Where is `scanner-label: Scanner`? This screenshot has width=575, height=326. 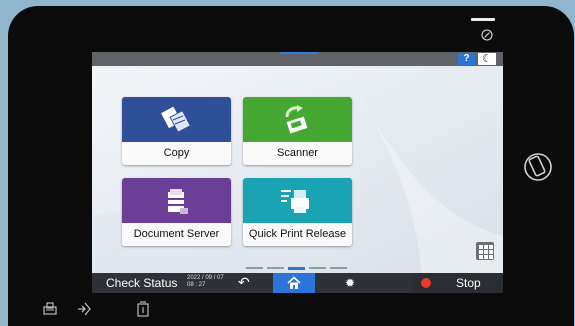
scanner-label: Scanner is located at coordinates (297, 153).